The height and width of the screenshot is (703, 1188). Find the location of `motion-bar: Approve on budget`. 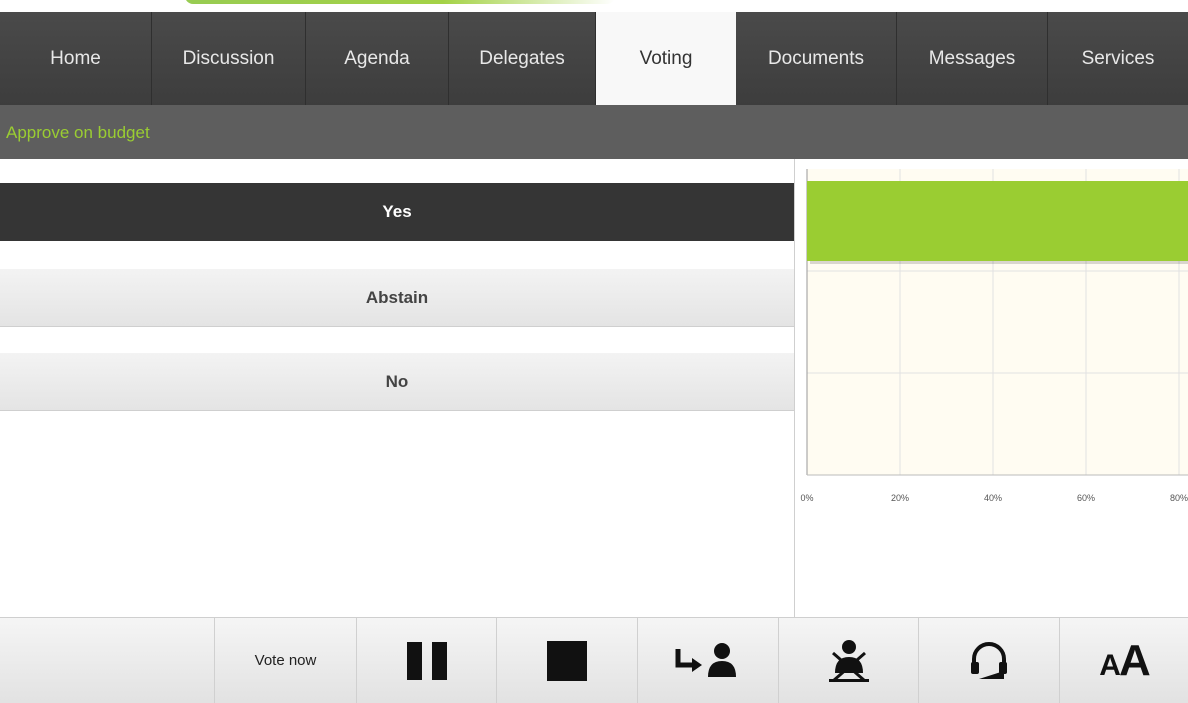

motion-bar: Approve on budget is located at coordinates (594, 132).